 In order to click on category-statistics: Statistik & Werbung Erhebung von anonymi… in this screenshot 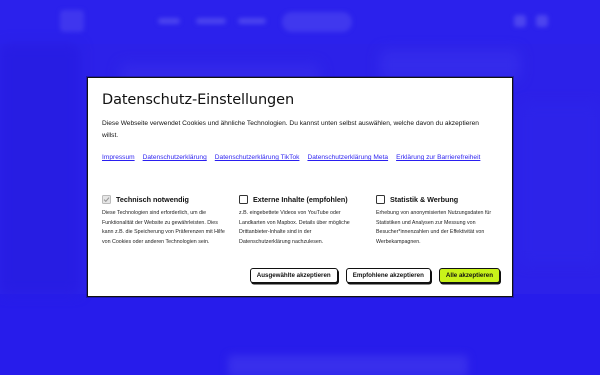, I will do `click(438, 221)`.